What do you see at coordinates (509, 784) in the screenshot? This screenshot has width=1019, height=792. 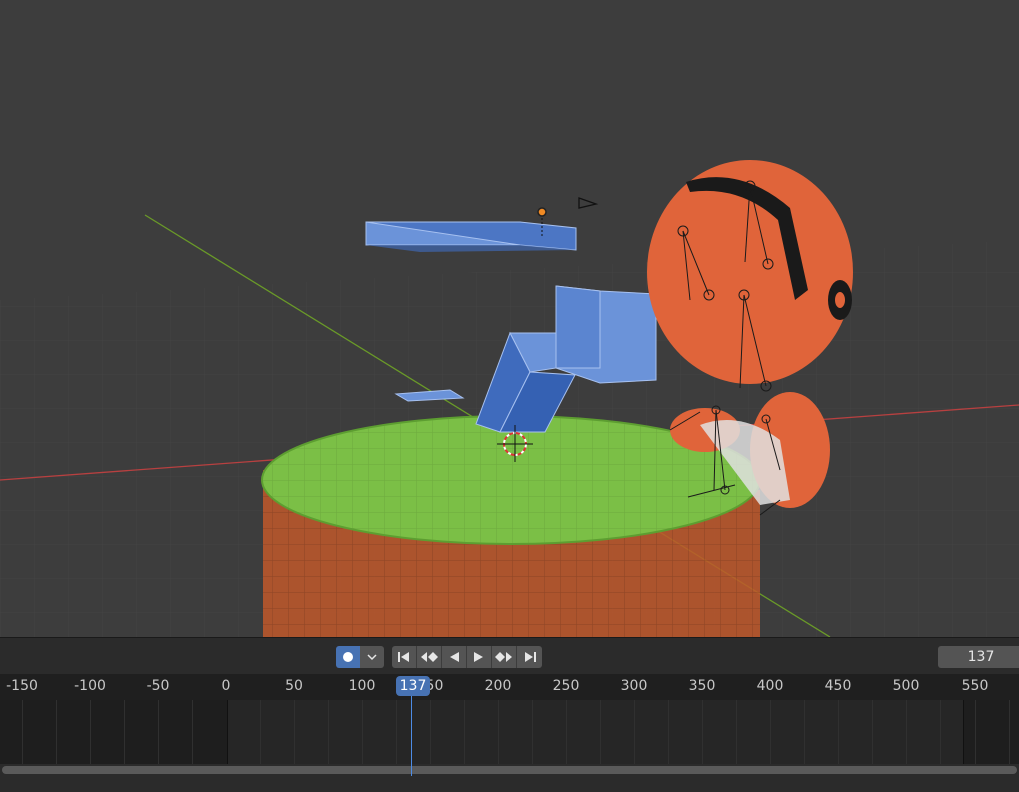 I see `status-bar` at bounding box center [509, 784].